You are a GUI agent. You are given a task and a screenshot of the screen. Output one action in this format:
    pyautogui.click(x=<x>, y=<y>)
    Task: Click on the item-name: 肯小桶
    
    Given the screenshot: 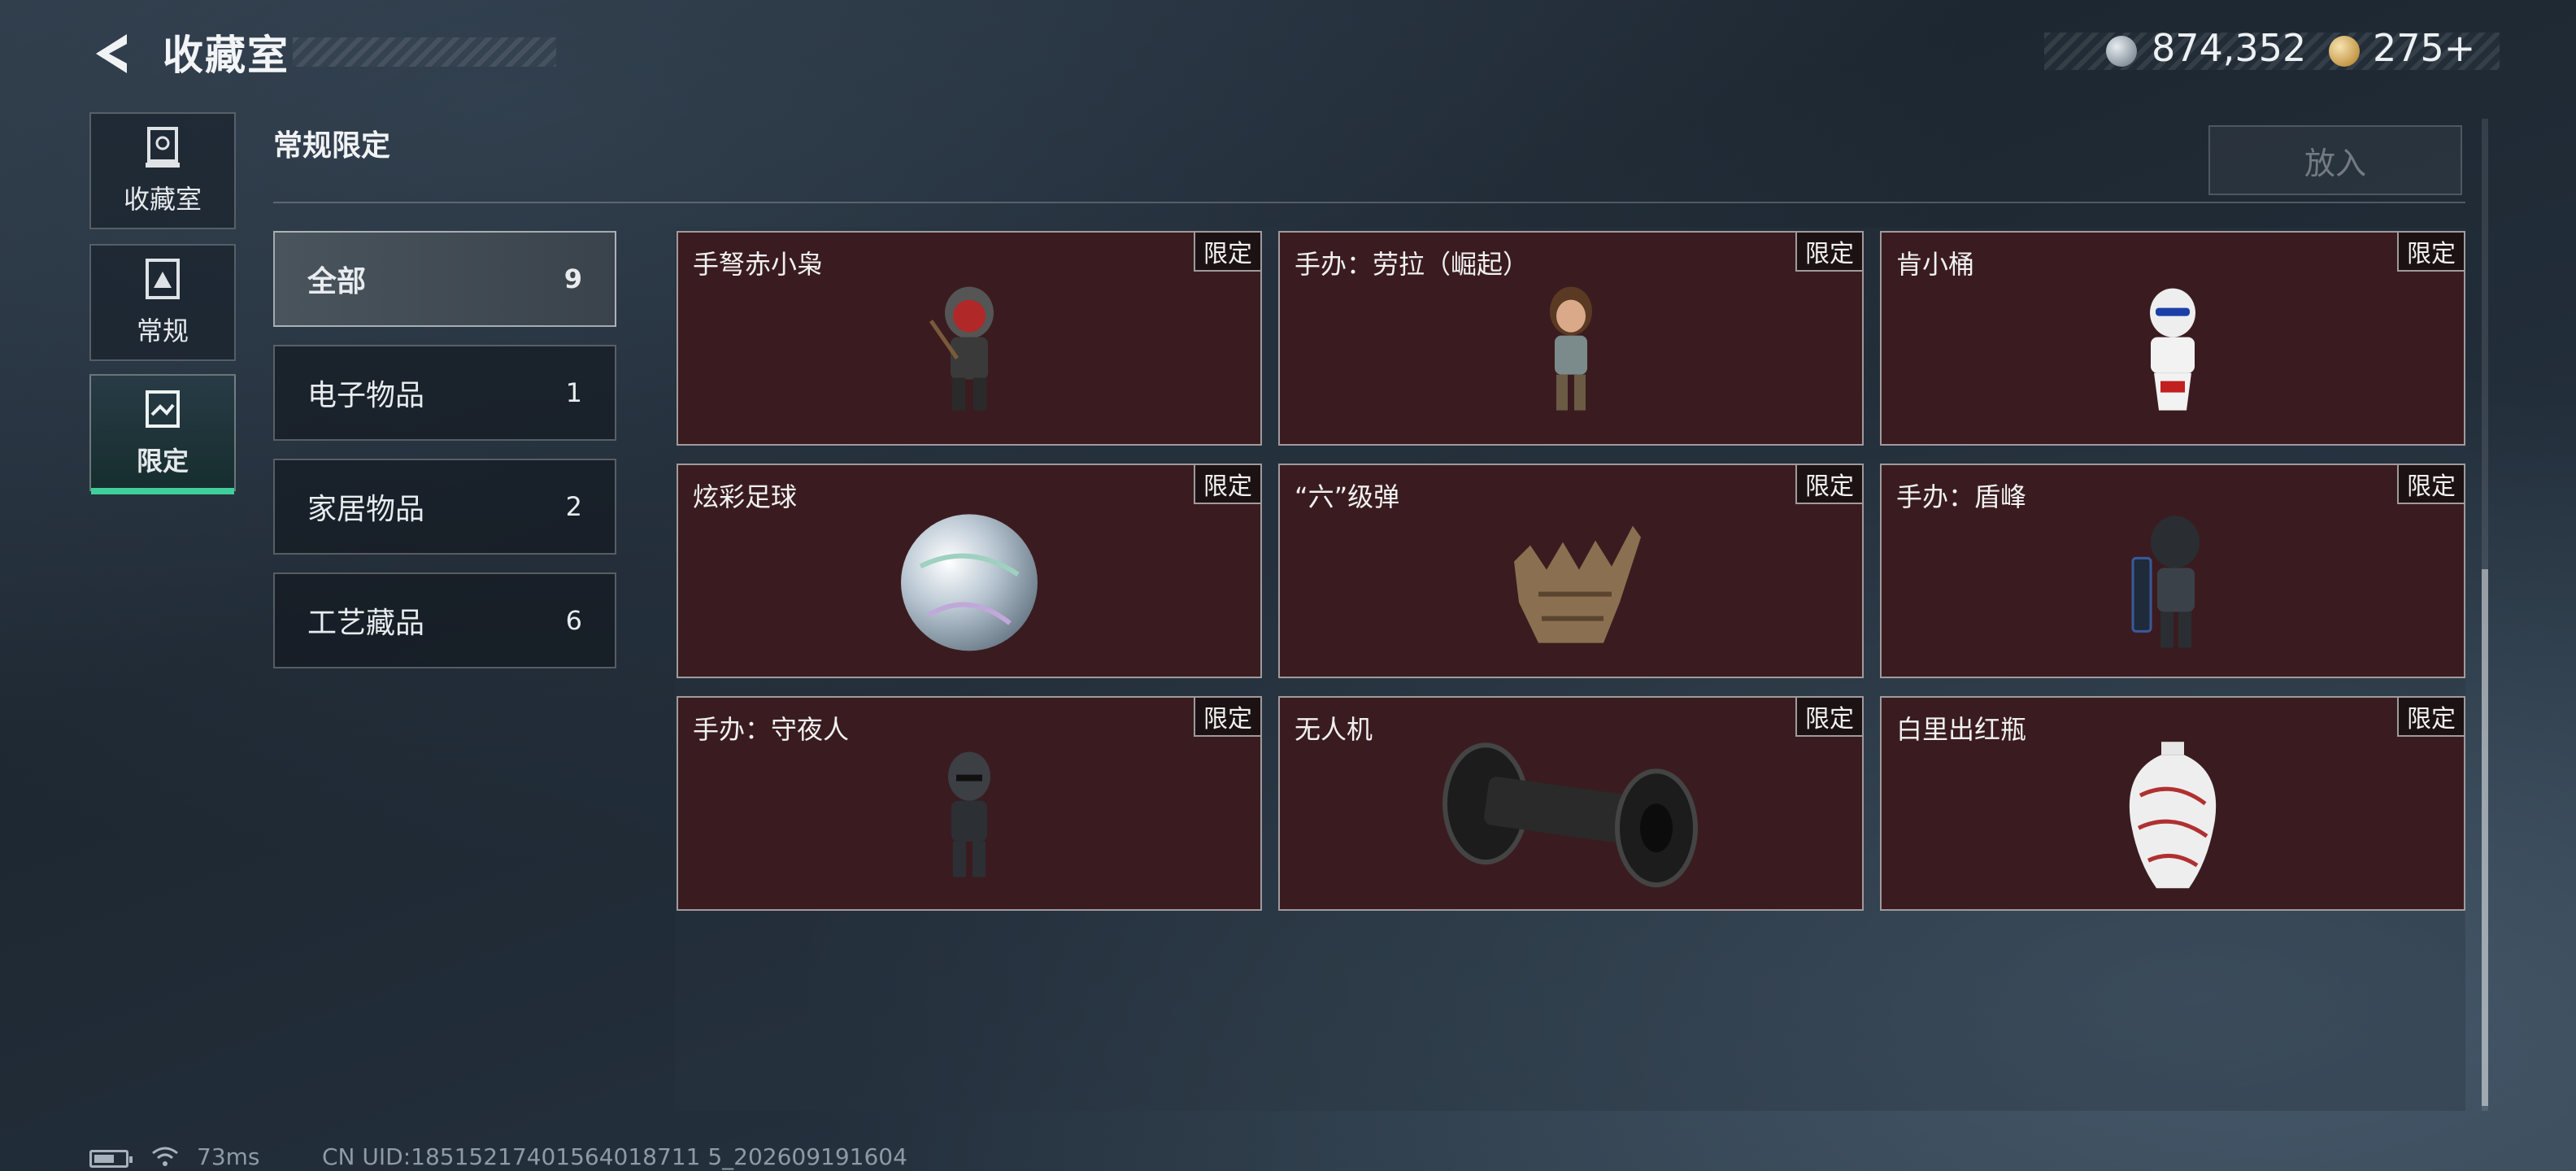 What is the action you would take?
    pyautogui.click(x=1935, y=265)
    